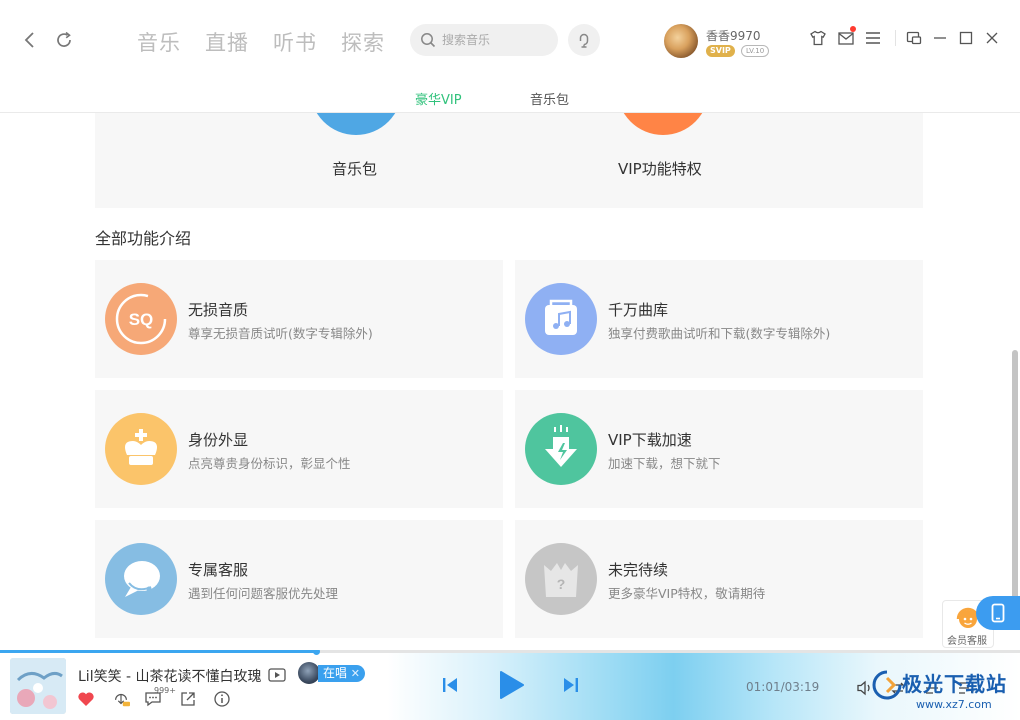  What do you see at coordinates (720, 51) in the screenshot?
I see `svip-badge: SVIP` at bounding box center [720, 51].